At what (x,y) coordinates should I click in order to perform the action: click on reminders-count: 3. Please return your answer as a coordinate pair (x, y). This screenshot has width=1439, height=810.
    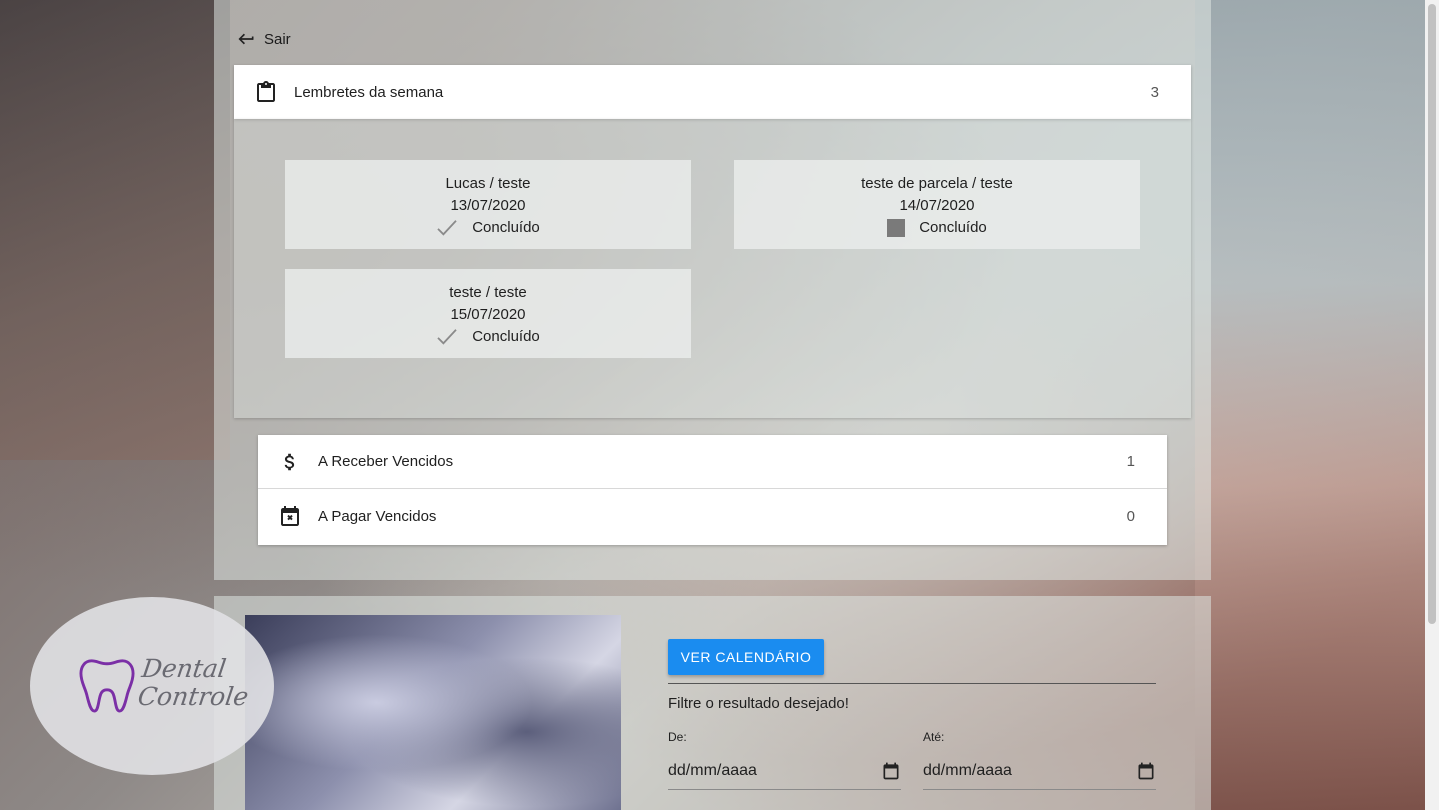
    Looking at the image, I should click on (1154, 92).